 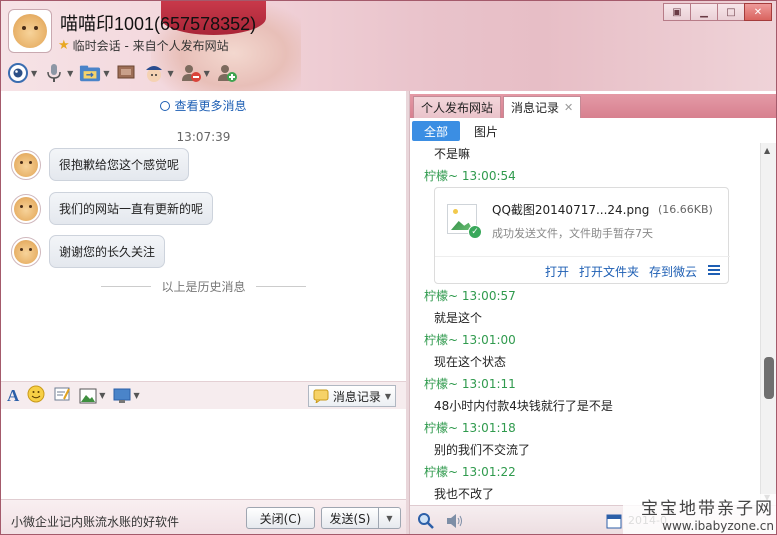 What do you see at coordinates (350, 518) in the screenshot?
I see `send-button: 发送(S)` at bounding box center [350, 518].